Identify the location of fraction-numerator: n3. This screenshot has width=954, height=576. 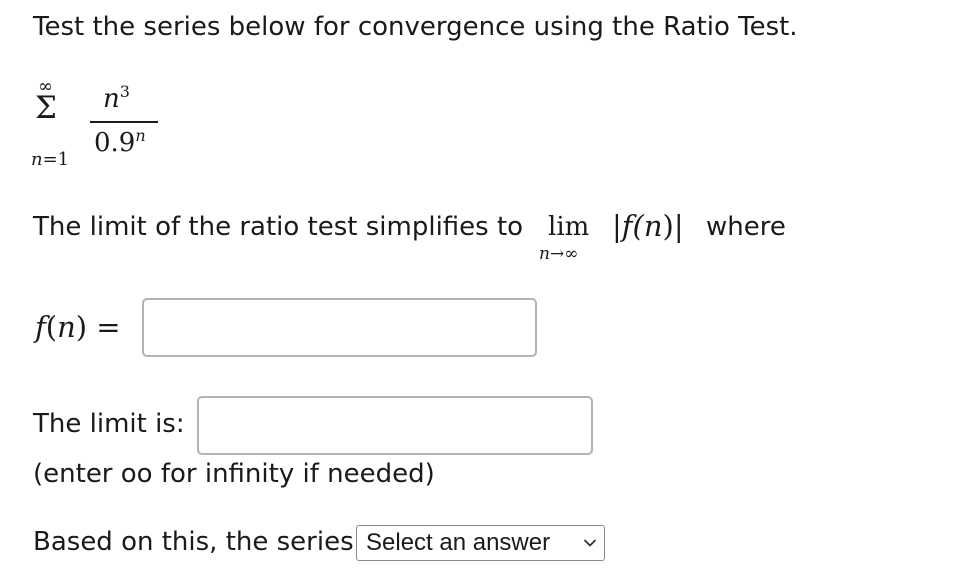
(116, 99).